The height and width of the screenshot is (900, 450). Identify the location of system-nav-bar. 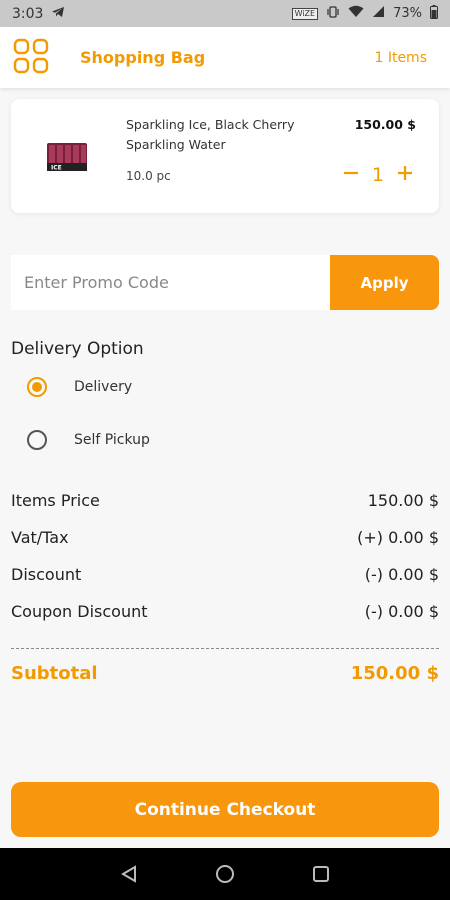
(225, 874).